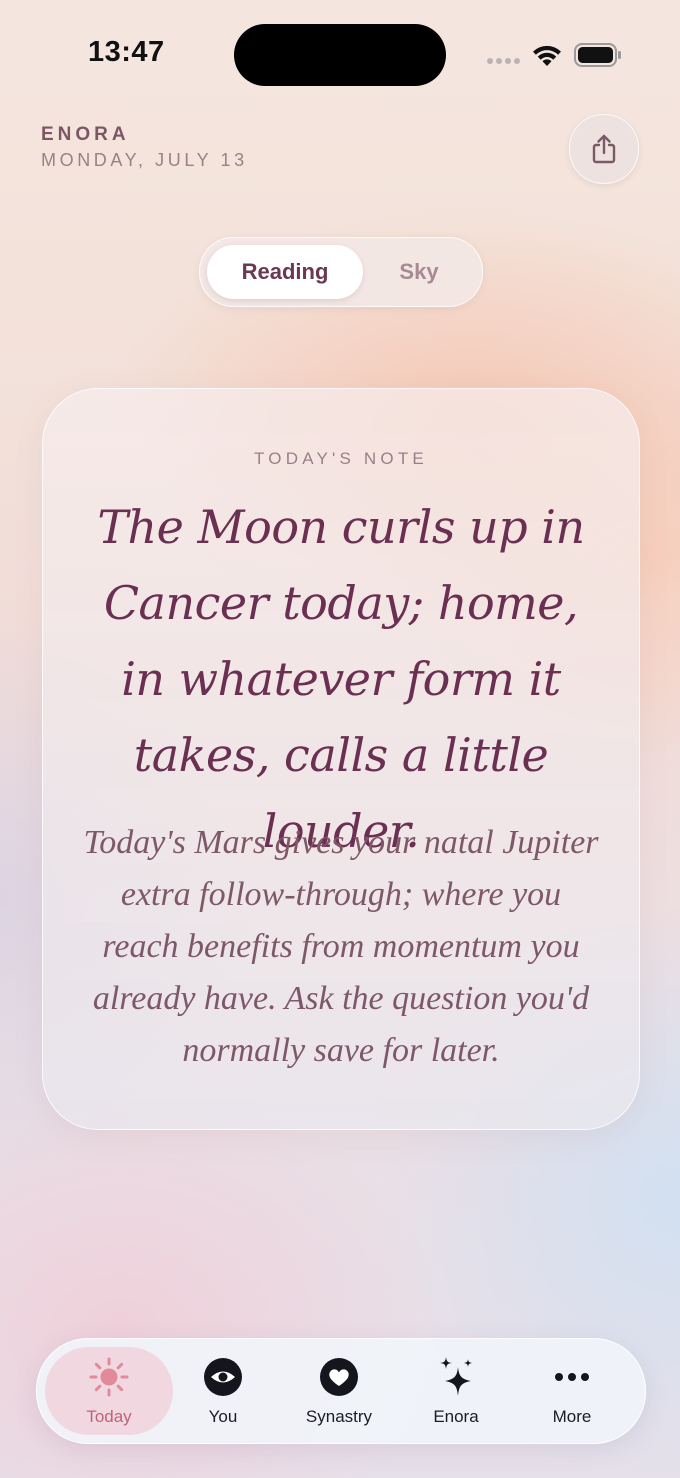 The width and height of the screenshot is (680, 1478). I want to click on tab-label: Enora, so click(456, 1416).